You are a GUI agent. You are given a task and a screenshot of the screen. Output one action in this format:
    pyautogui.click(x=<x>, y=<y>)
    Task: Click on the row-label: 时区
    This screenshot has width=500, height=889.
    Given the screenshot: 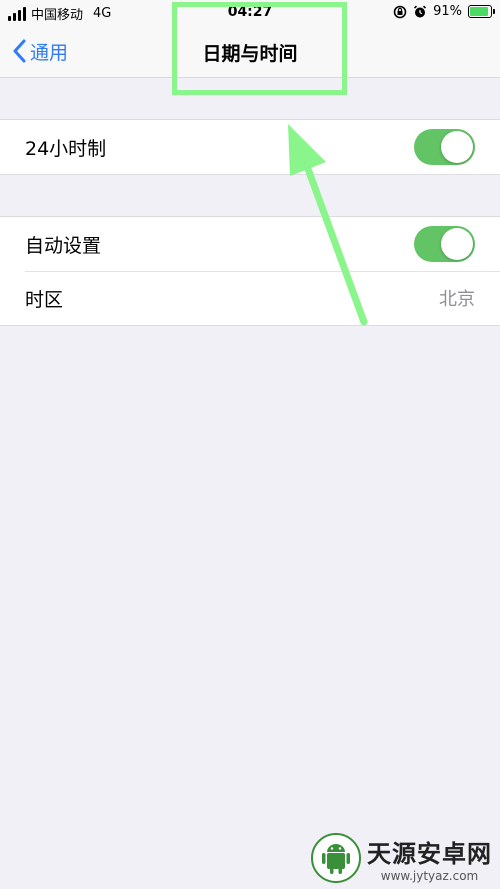 What is the action you would take?
    pyautogui.click(x=44, y=299)
    